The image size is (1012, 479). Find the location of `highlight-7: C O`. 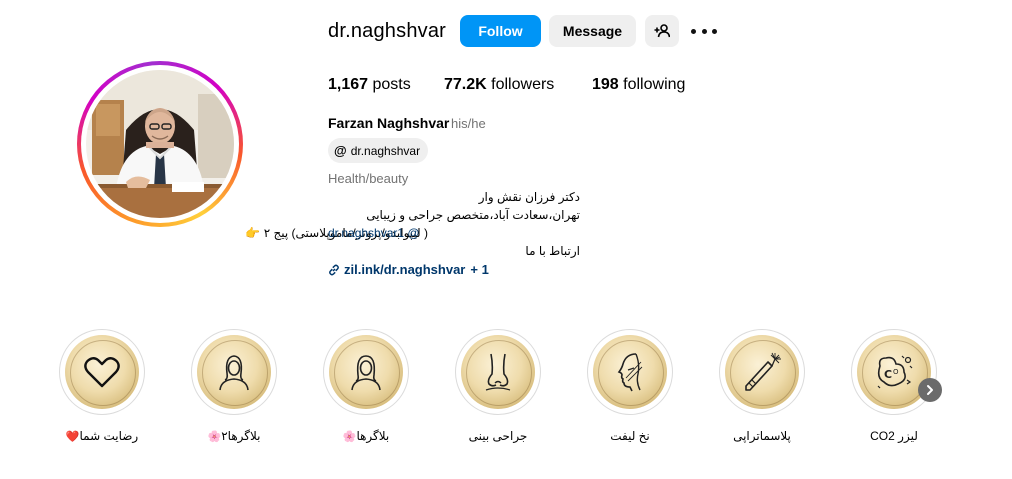

highlight-7: C O is located at coordinates (894, 372).